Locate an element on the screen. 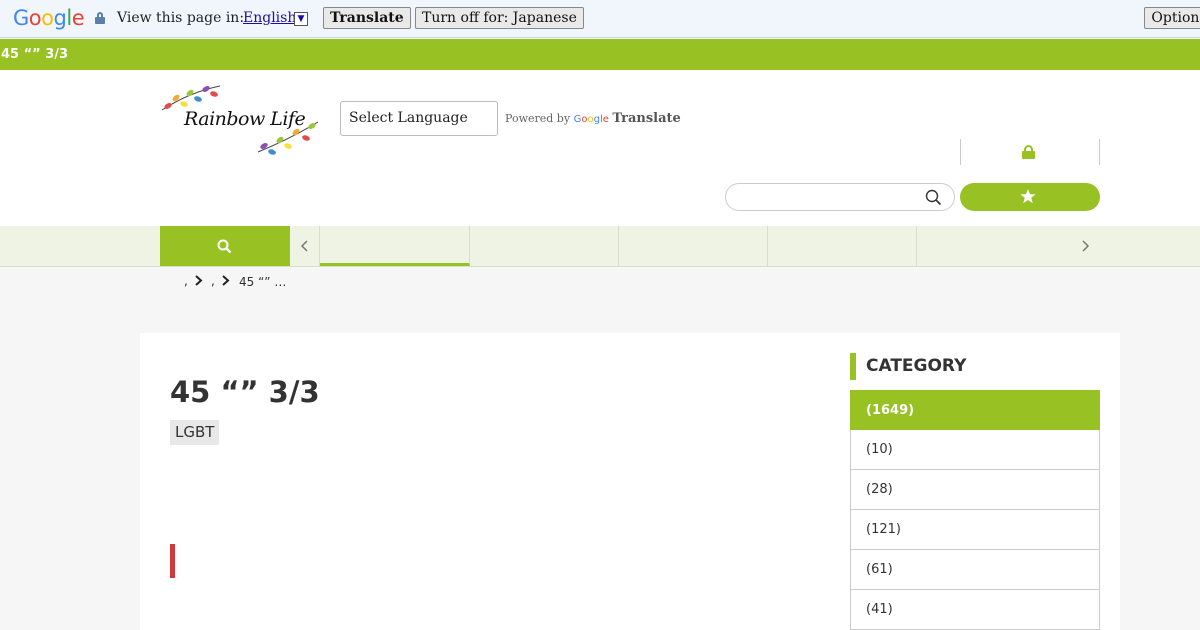 The width and height of the screenshot is (1200, 630). breadcrumb-item-home: , is located at coordinates (186, 281).